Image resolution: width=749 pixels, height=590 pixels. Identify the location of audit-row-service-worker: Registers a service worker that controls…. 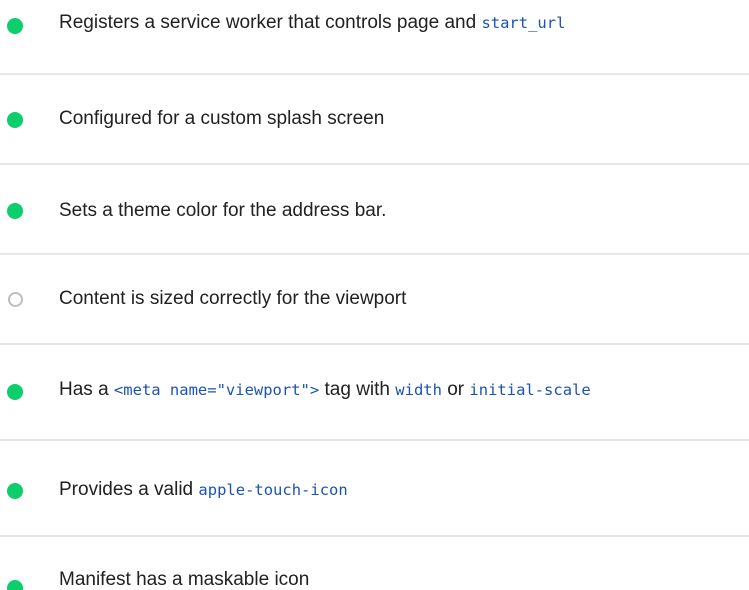
(374, 37).